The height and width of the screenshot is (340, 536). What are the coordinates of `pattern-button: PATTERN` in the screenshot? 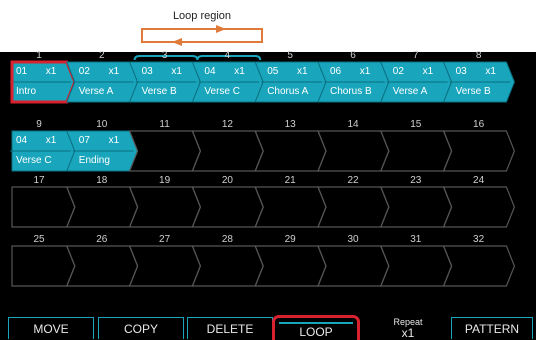 It's located at (492, 328).